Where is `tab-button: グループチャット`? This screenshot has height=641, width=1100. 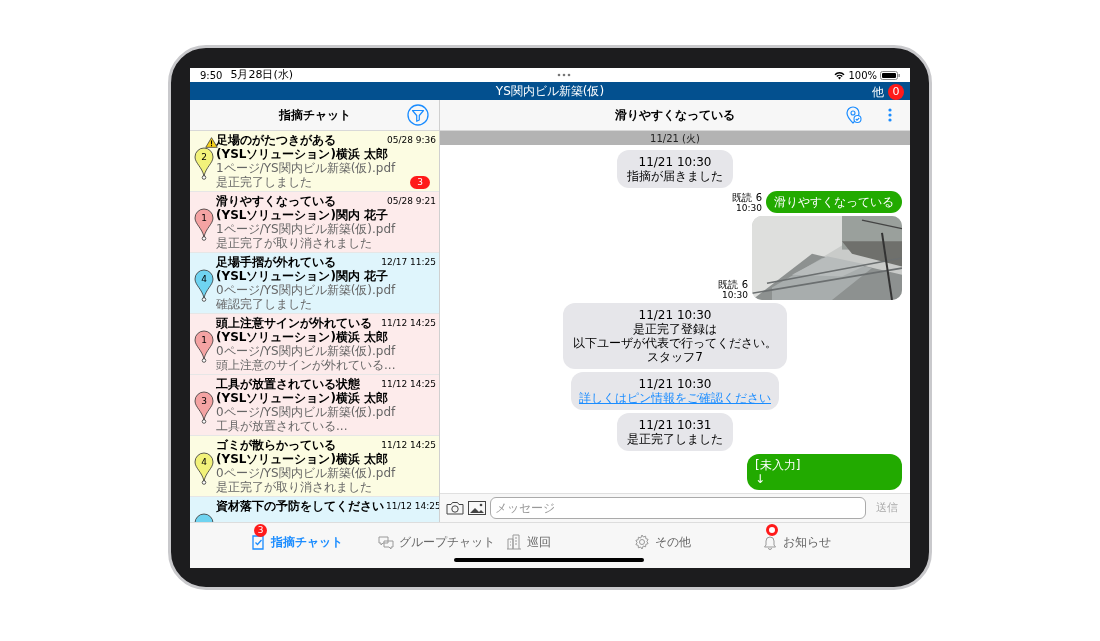 tab-button: グループチャット is located at coordinates (442, 537).